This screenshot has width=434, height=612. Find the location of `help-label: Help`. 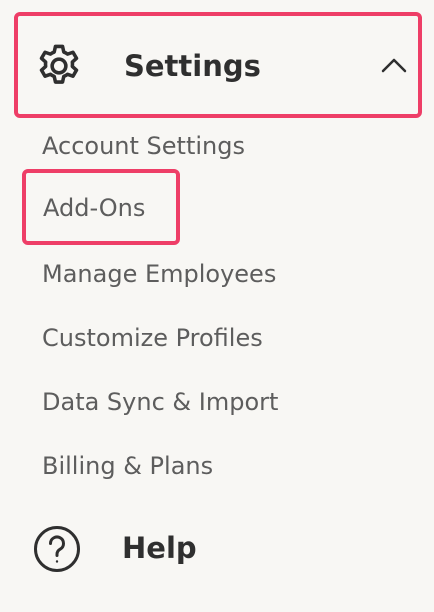

help-label: Help is located at coordinates (159, 548).